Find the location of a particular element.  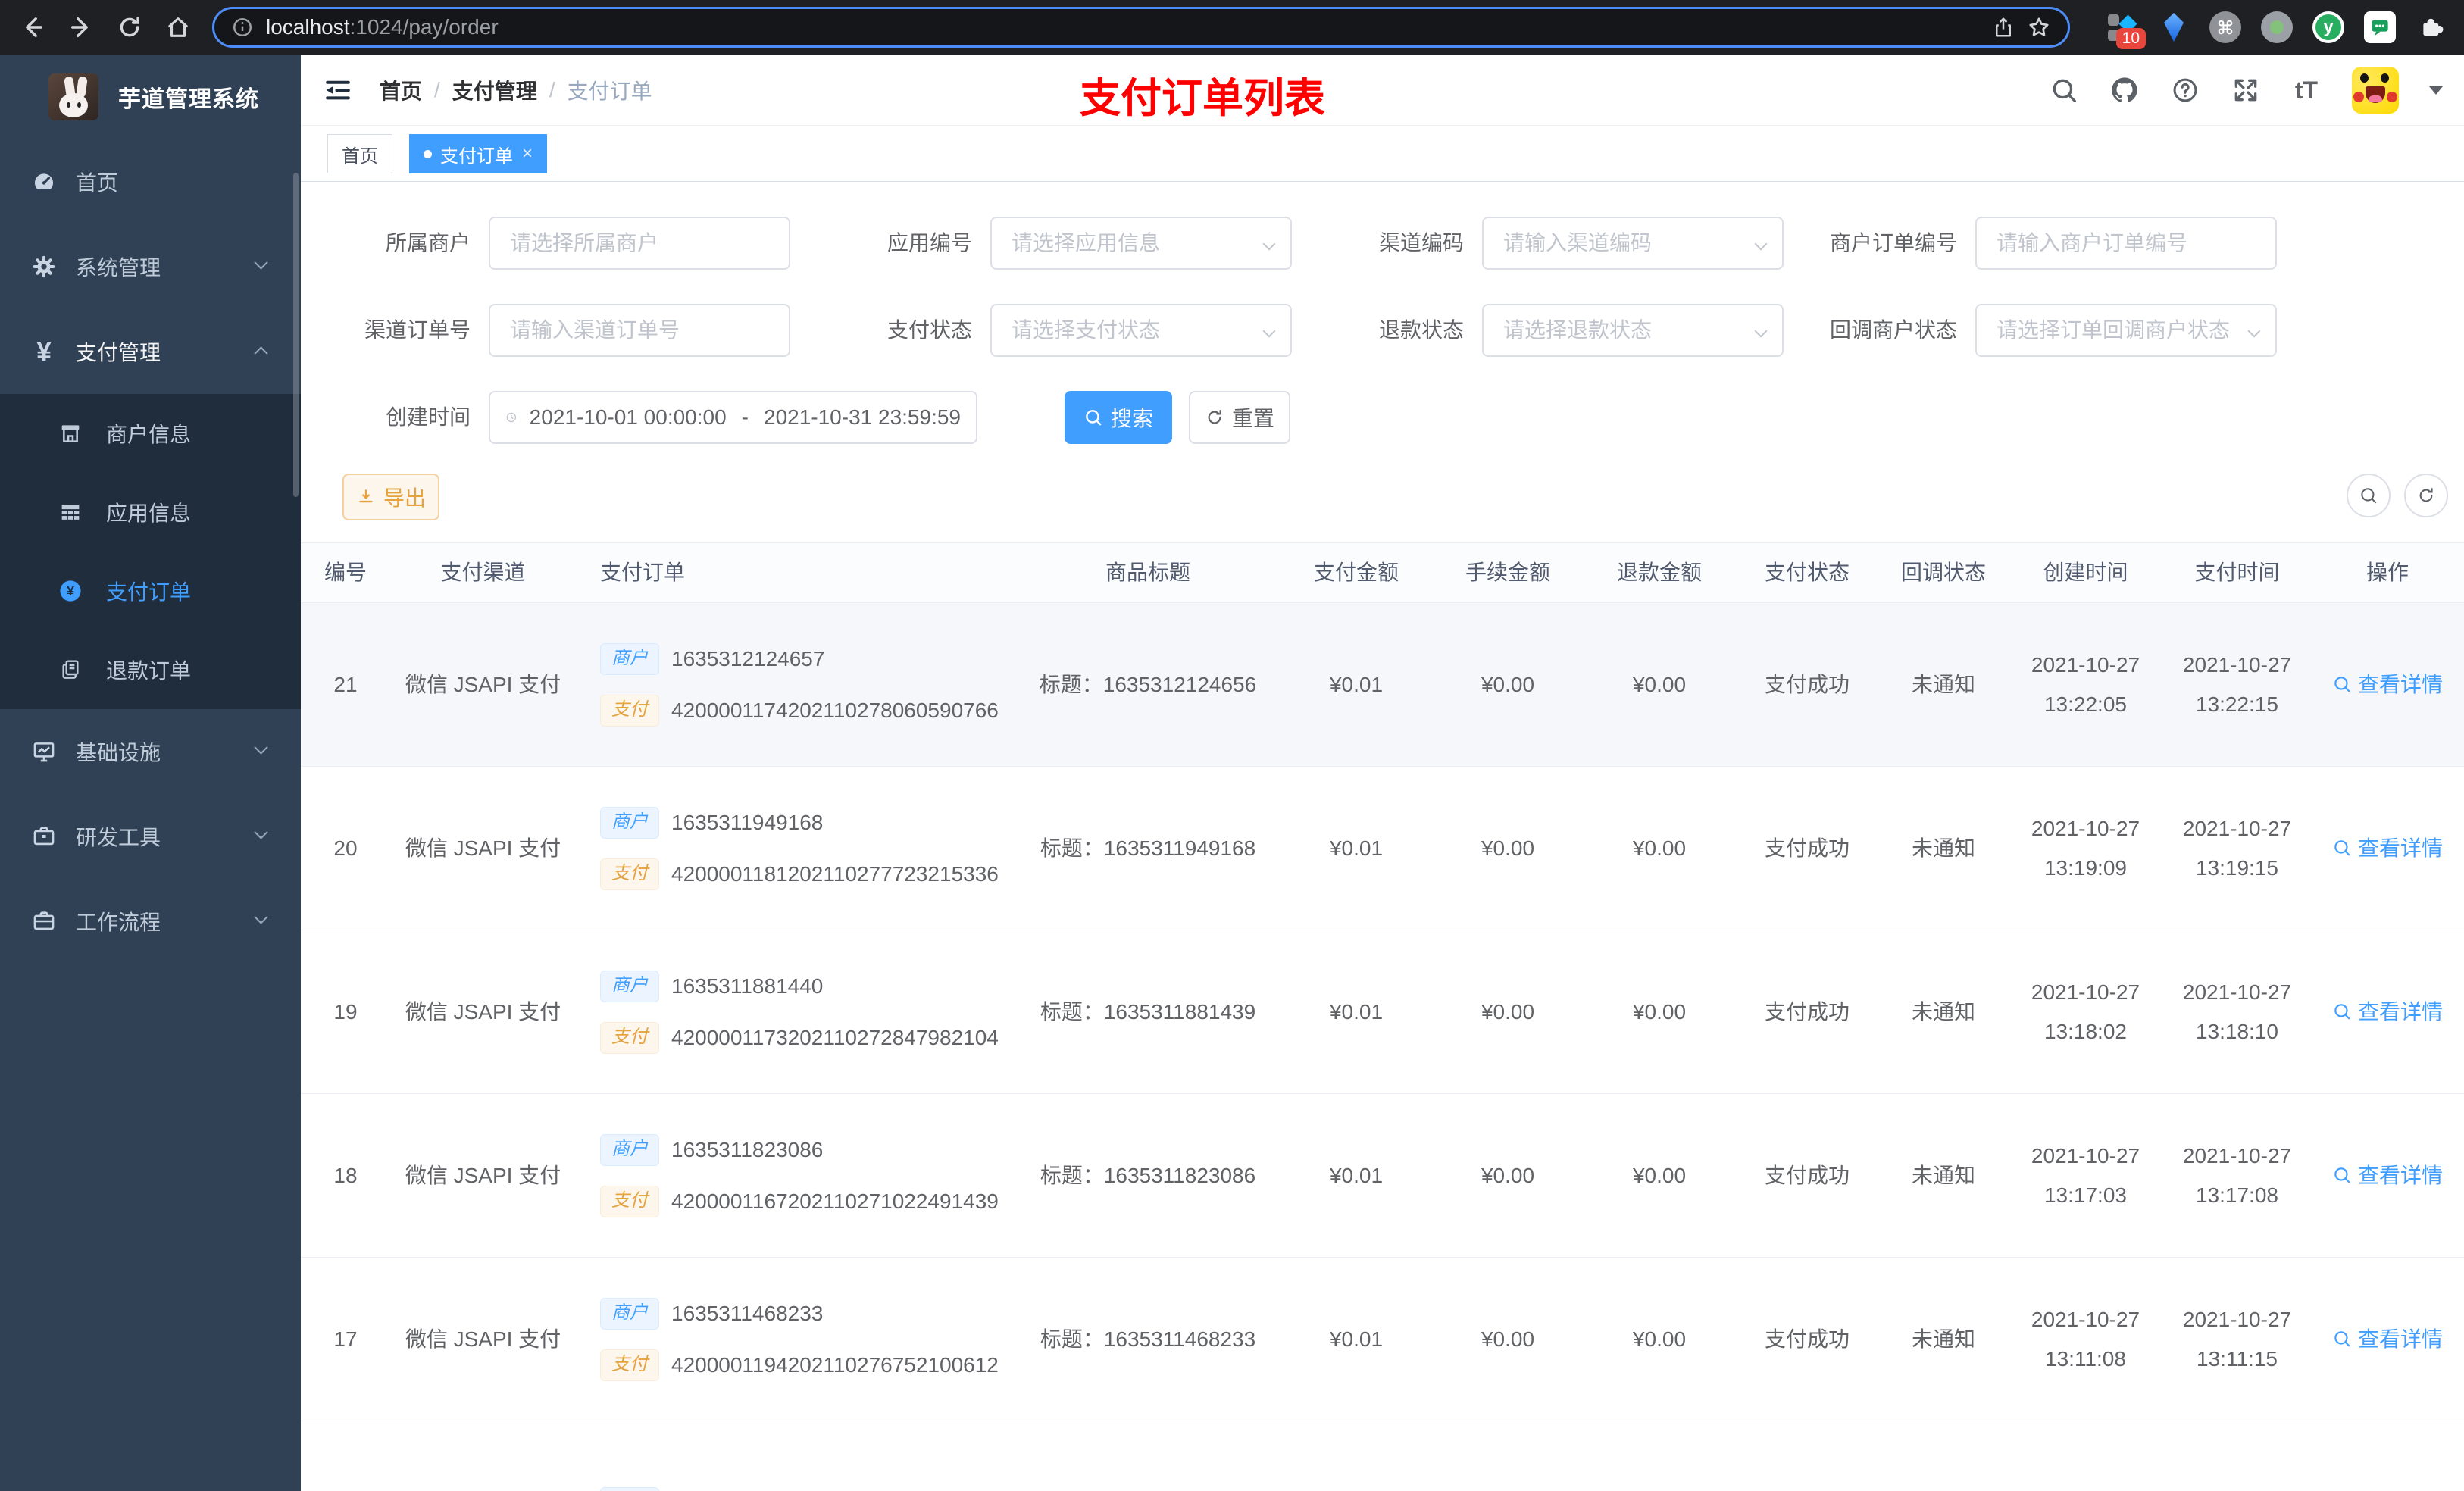

site-info-icon is located at coordinates (242, 27).